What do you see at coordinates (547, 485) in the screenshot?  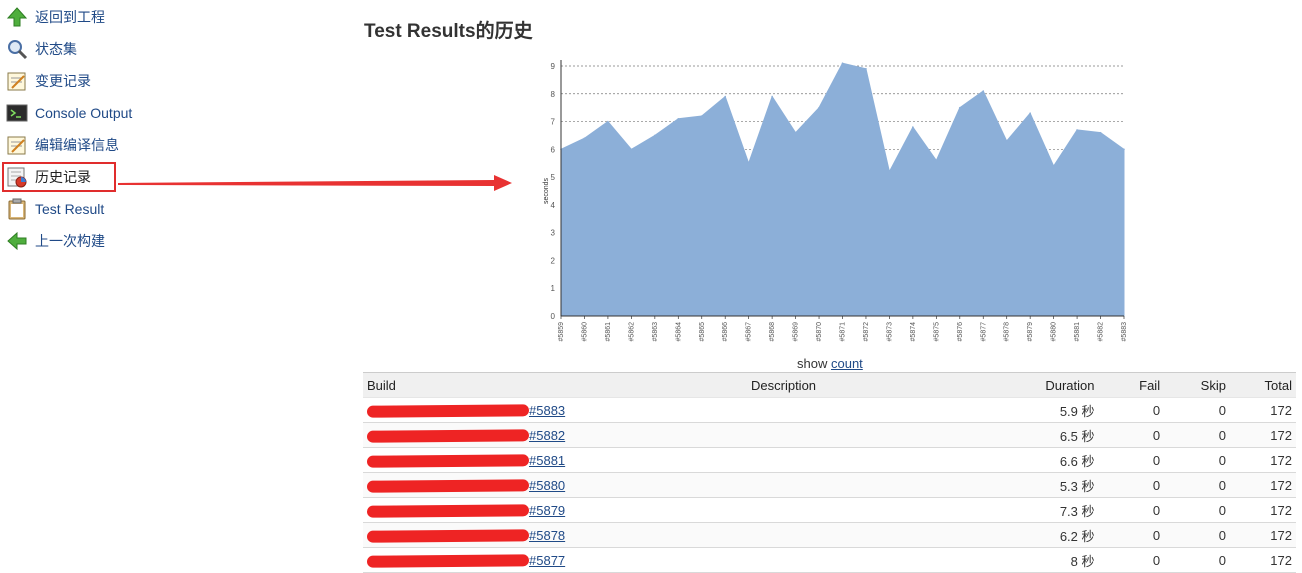 I see `build-link: #5880` at bounding box center [547, 485].